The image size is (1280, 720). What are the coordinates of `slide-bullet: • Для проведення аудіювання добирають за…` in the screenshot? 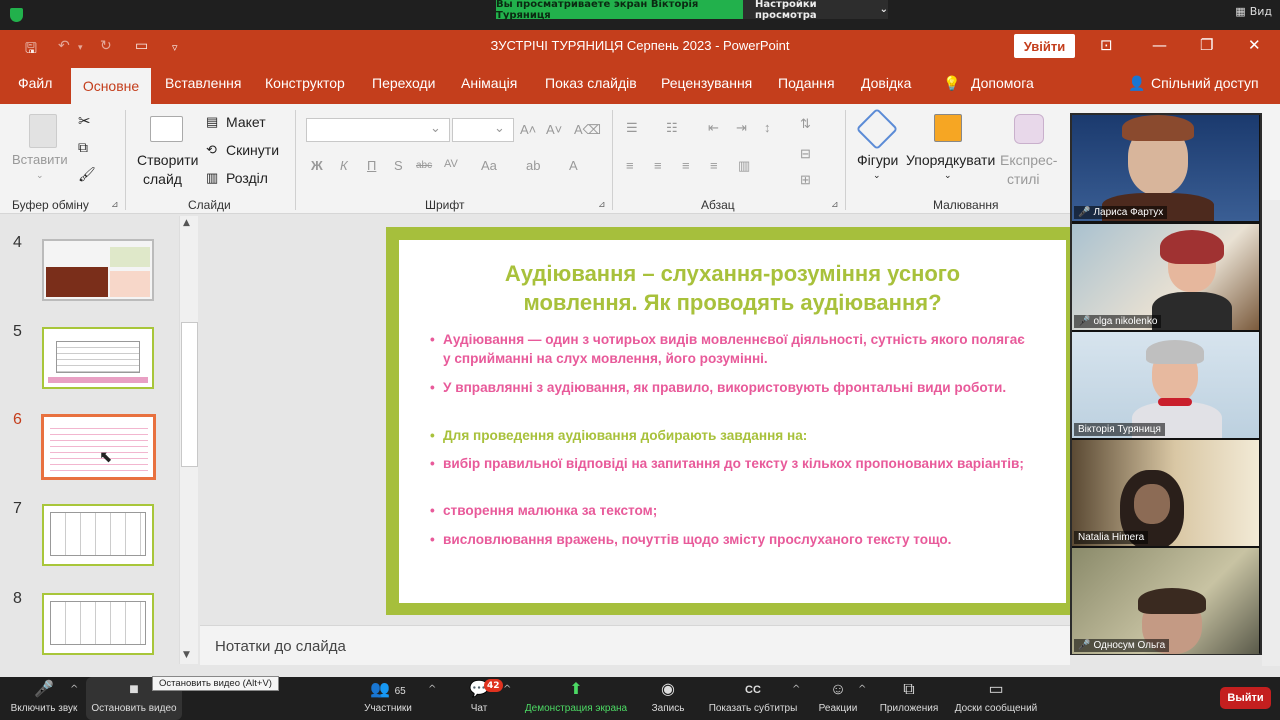 It's located at (730, 435).